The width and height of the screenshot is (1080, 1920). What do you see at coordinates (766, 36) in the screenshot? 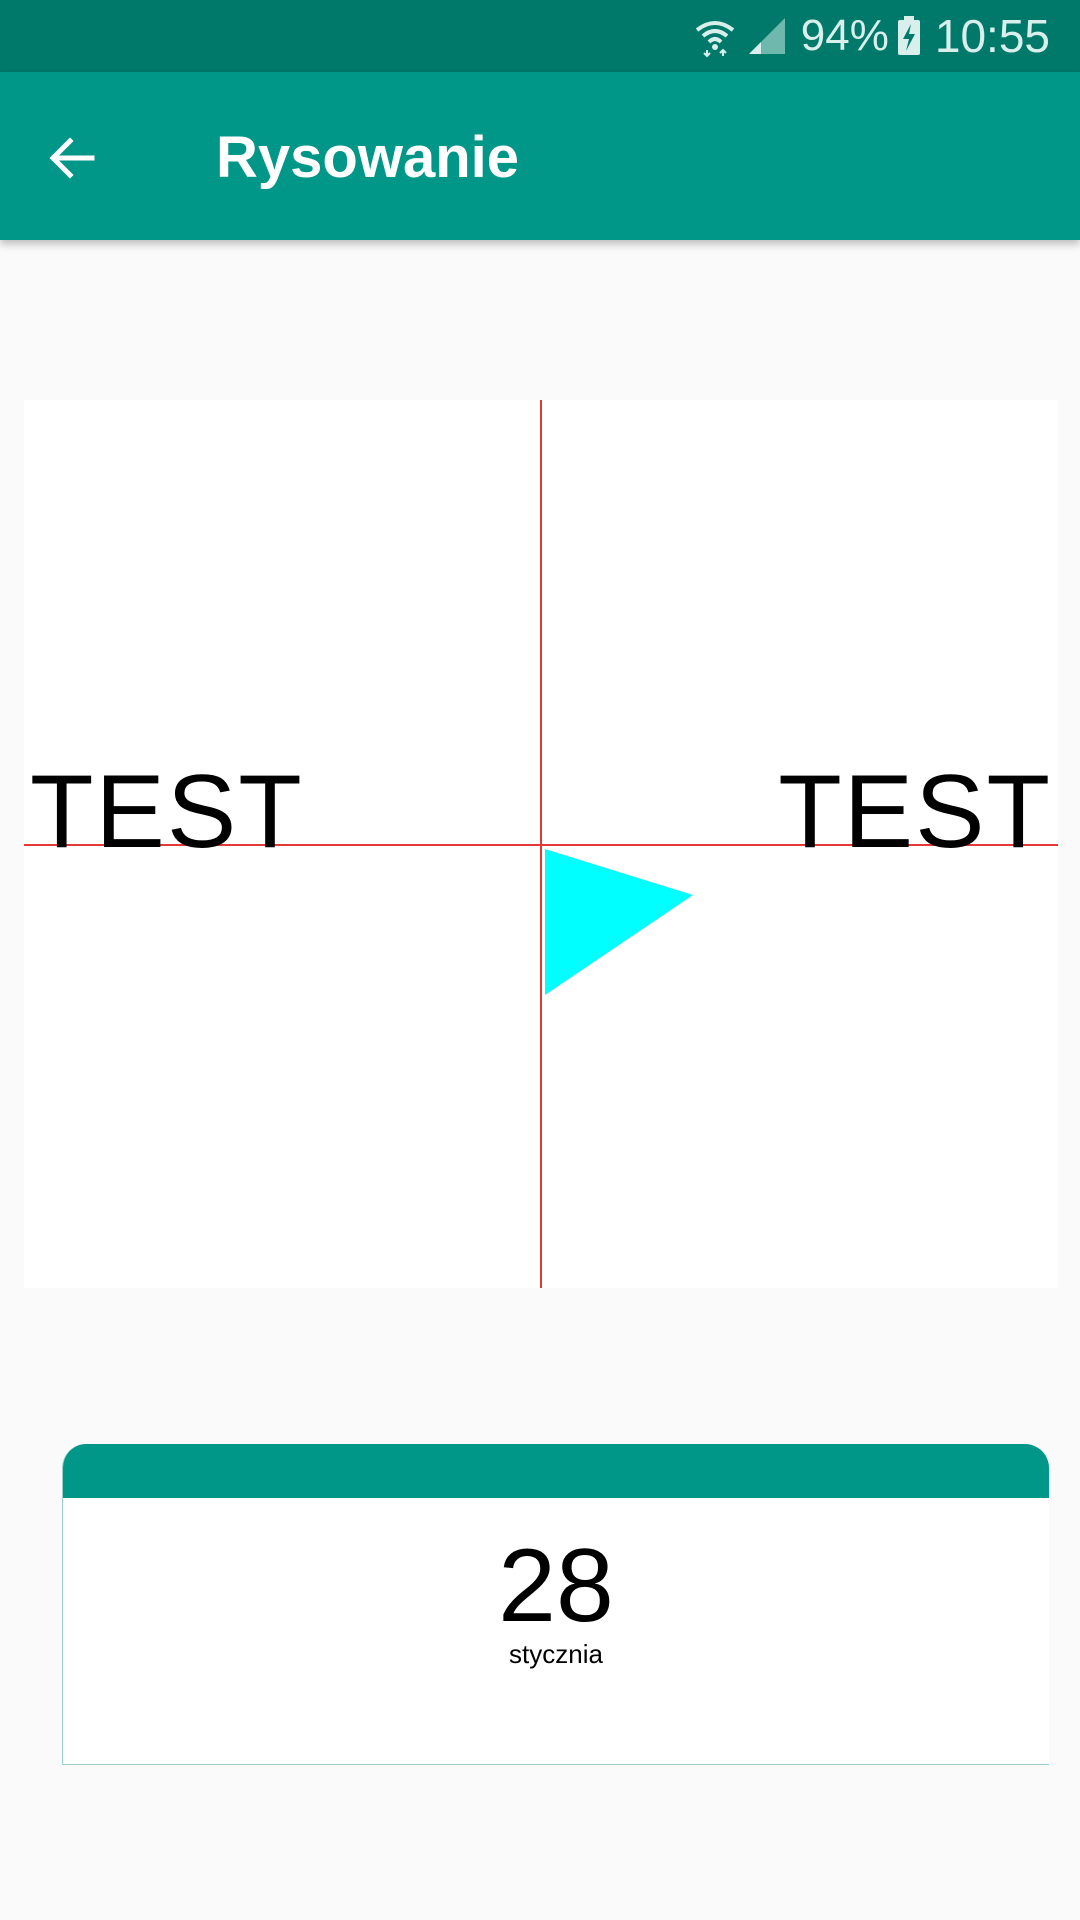
I see `signal-icon` at bounding box center [766, 36].